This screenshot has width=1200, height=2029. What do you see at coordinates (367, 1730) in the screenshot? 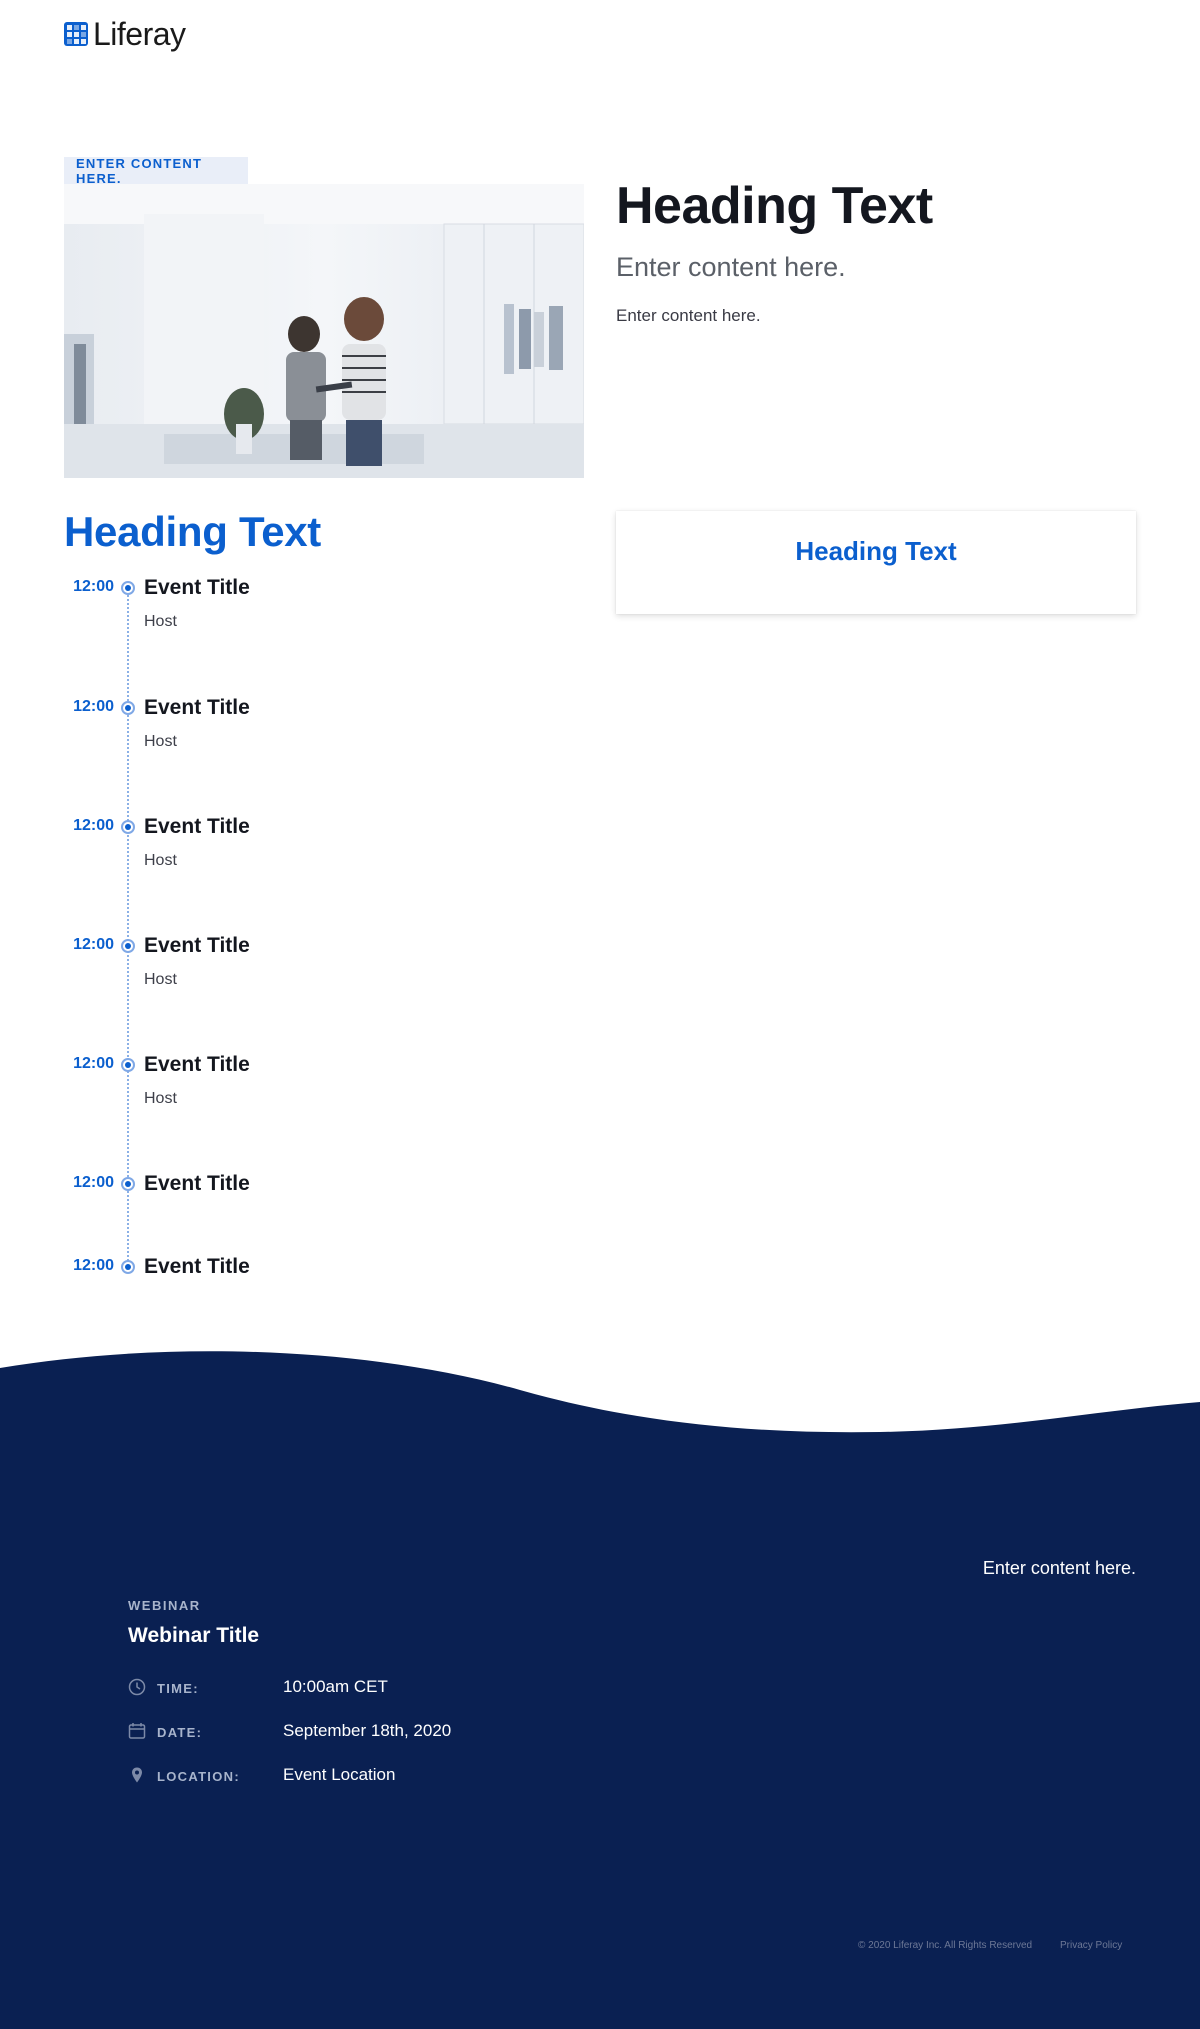
I see `date-value: September 18th, 2020` at bounding box center [367, 1730].